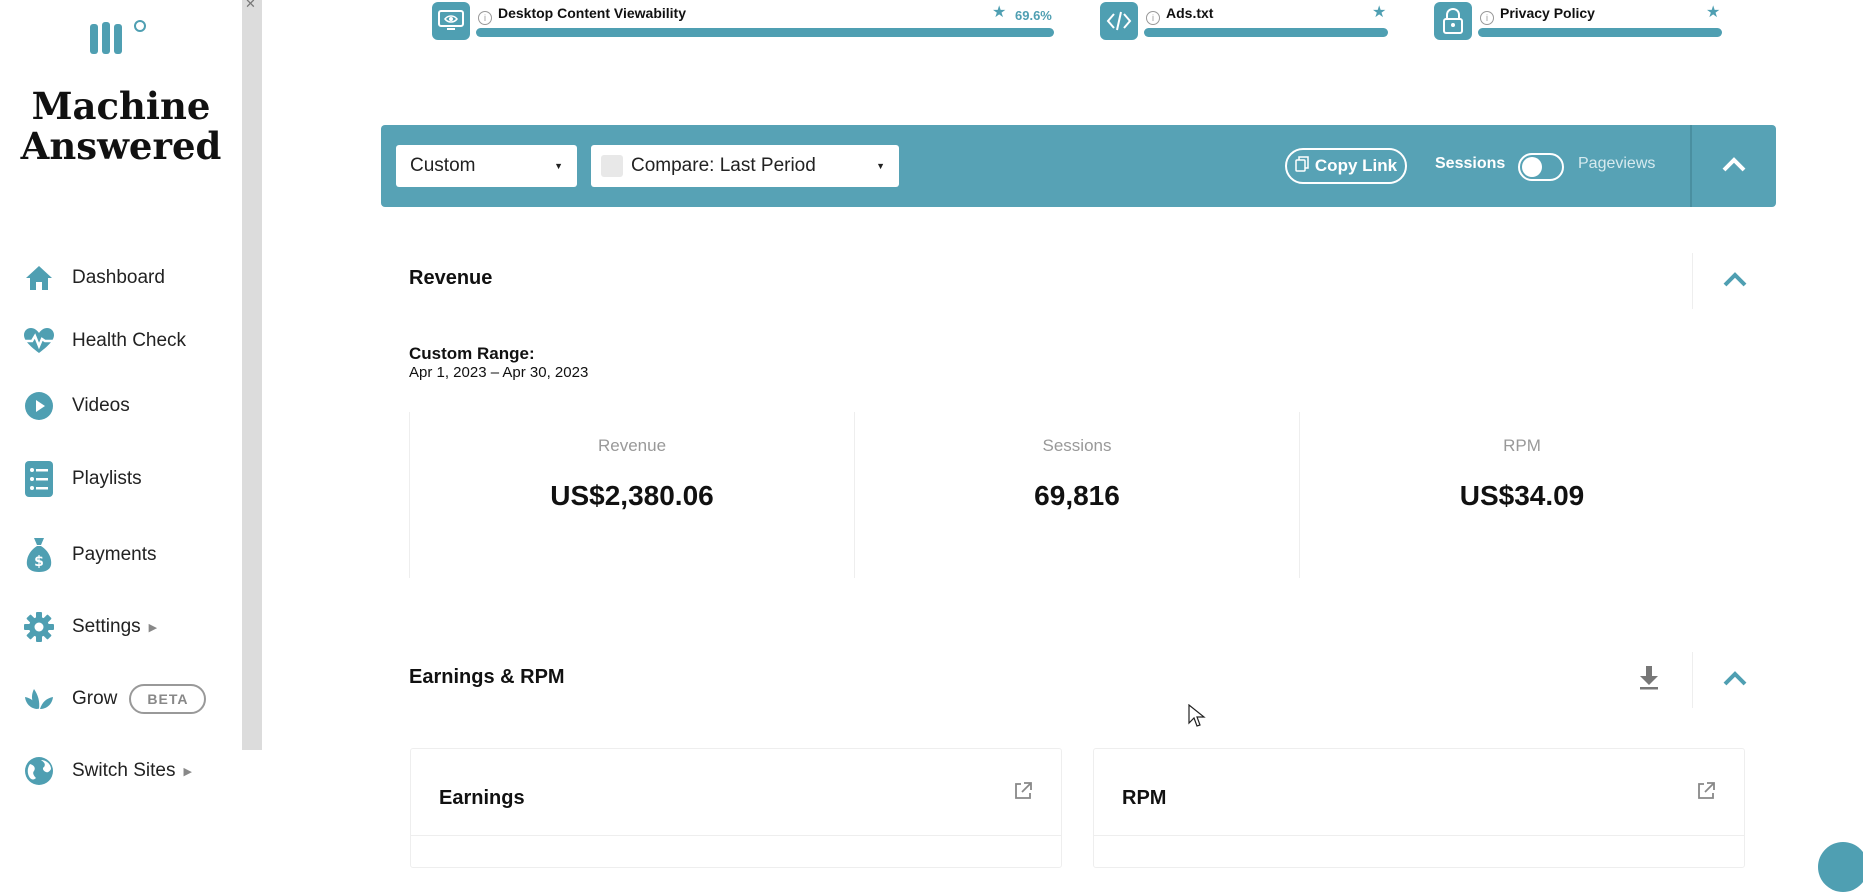 The image size is (1863, 892). I want to click on sidebar-item-payments: $ Payments, so click(89, 555).